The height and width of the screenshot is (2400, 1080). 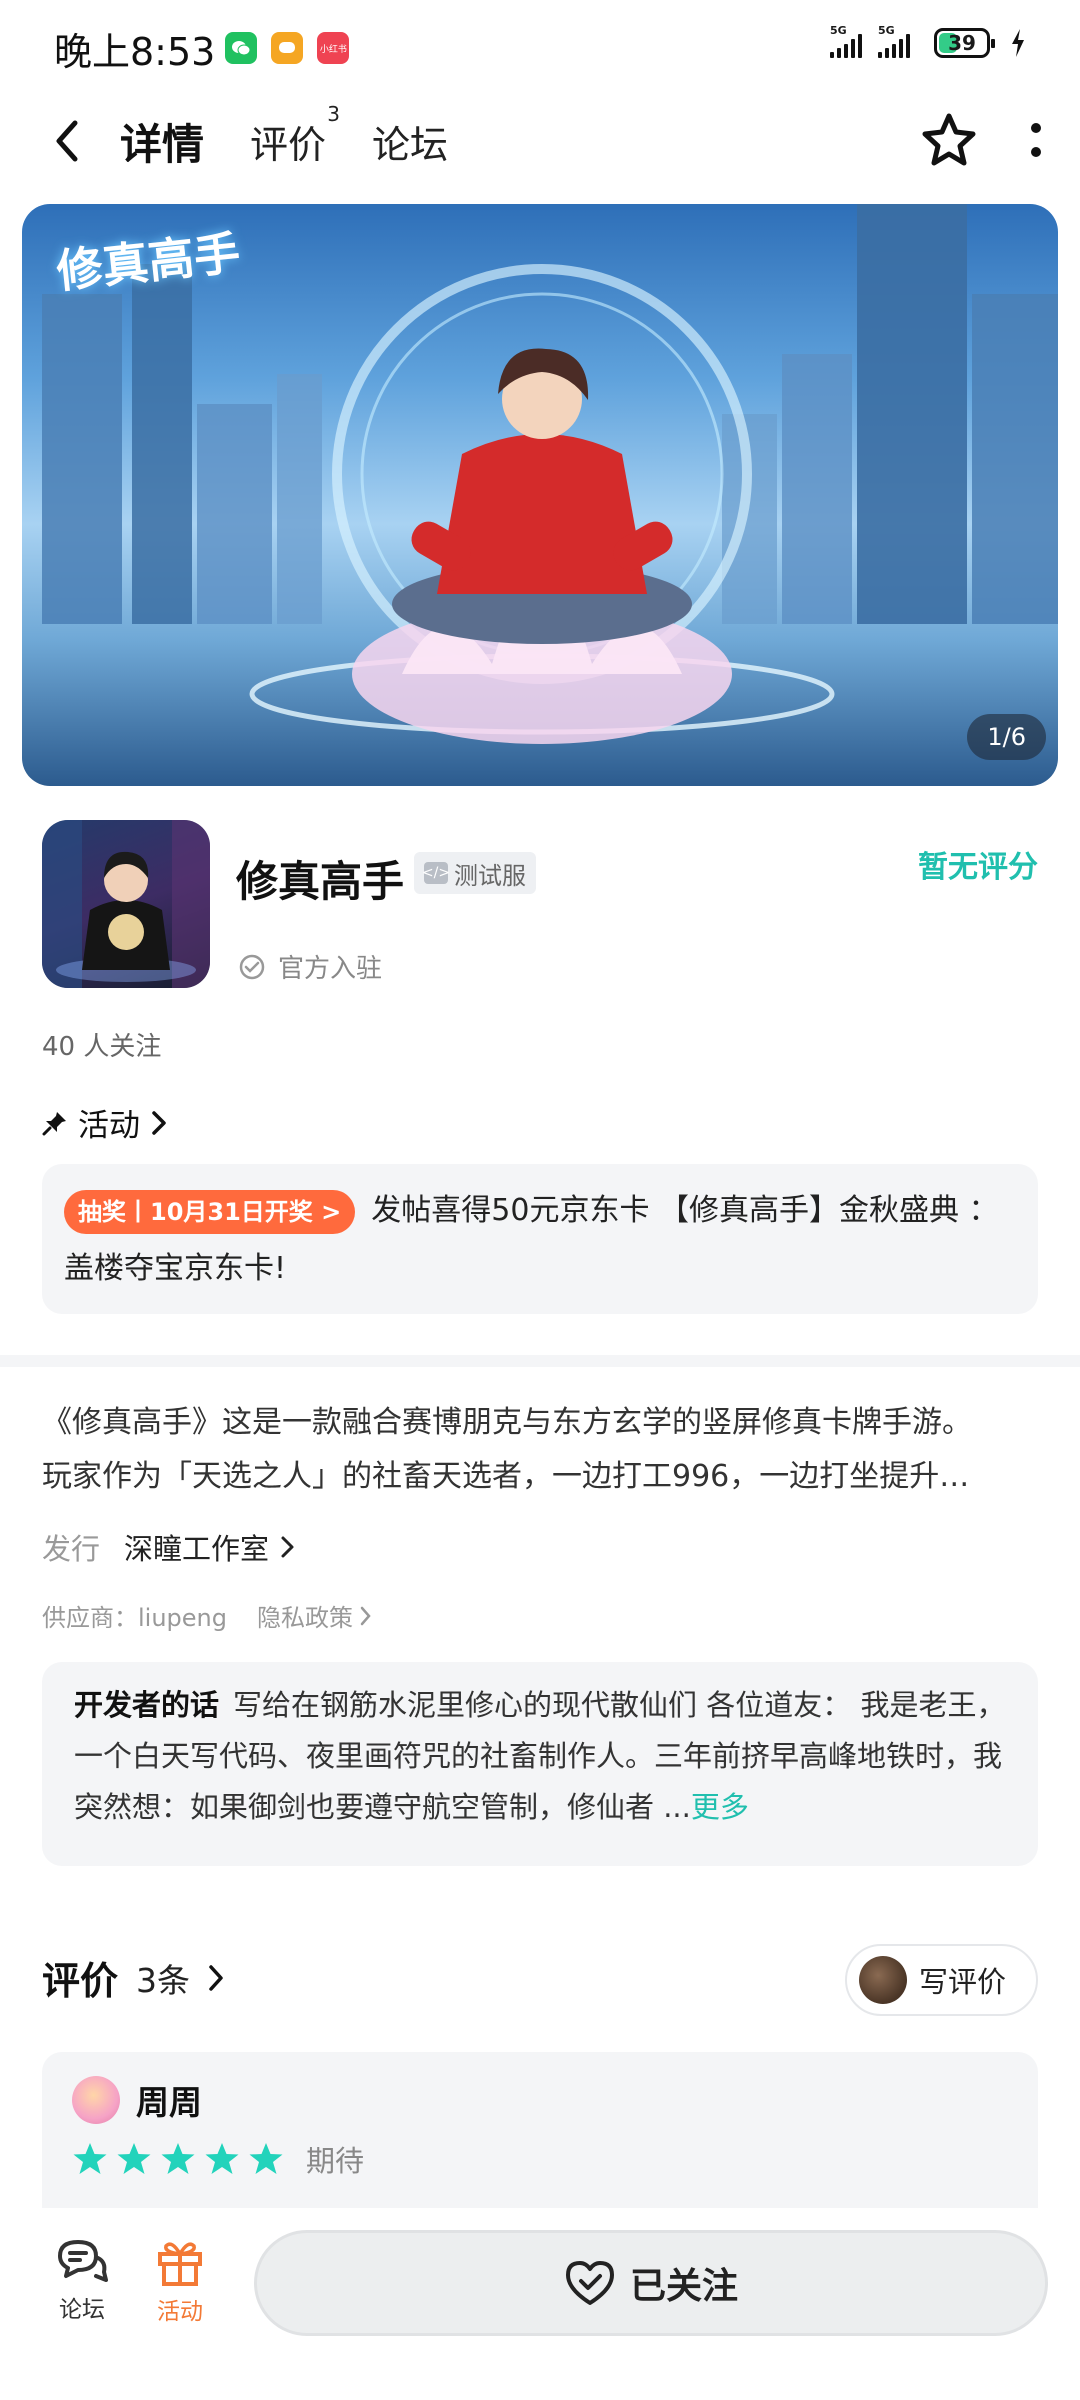 What do you see at coordinates (589, 2283) in the screenshot?
I see `heart-check-icon` at bounding box center [589, 2283].